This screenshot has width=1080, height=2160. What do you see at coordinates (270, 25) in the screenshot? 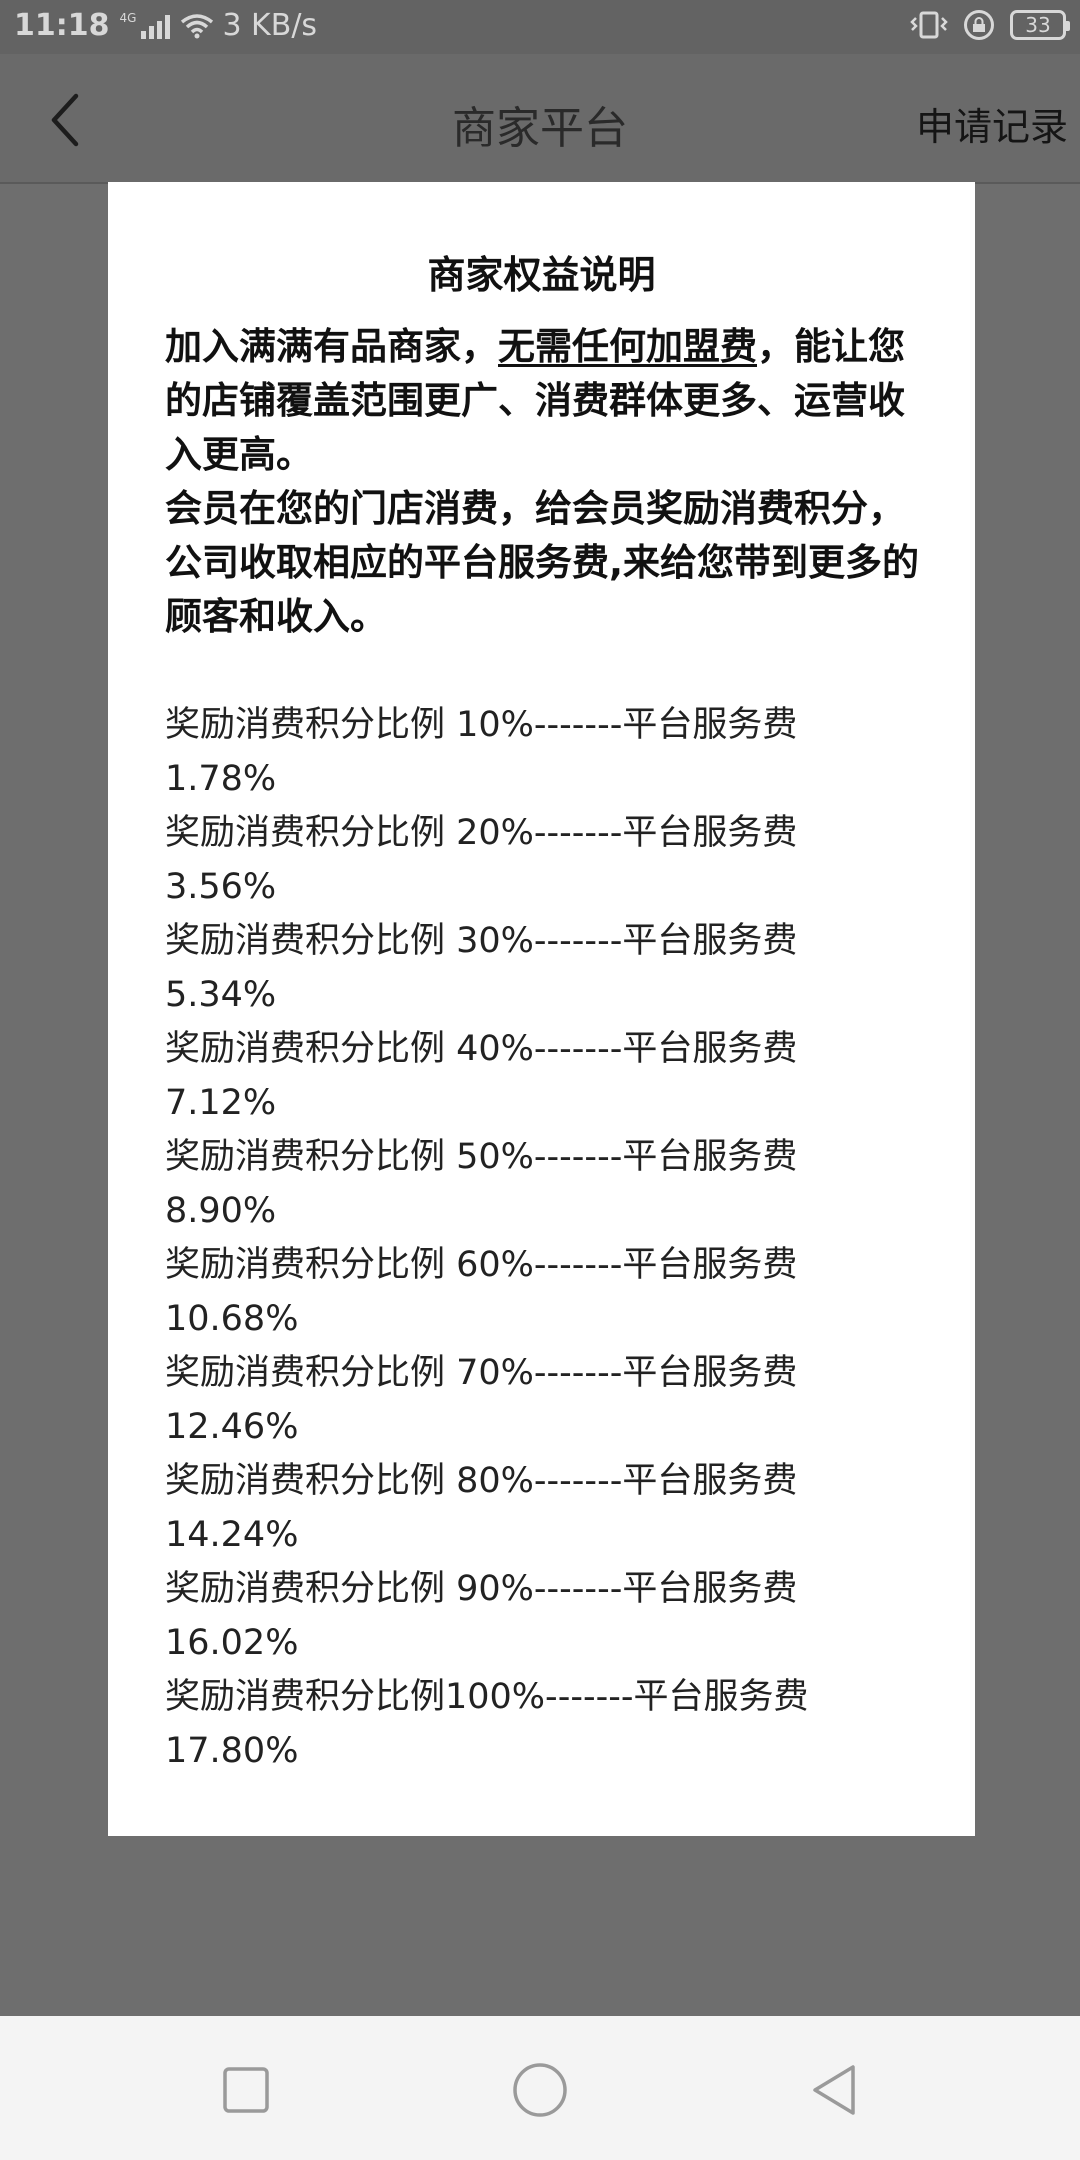
I see `network-speed: 3 KB/s` at bounding box center [270, 25].